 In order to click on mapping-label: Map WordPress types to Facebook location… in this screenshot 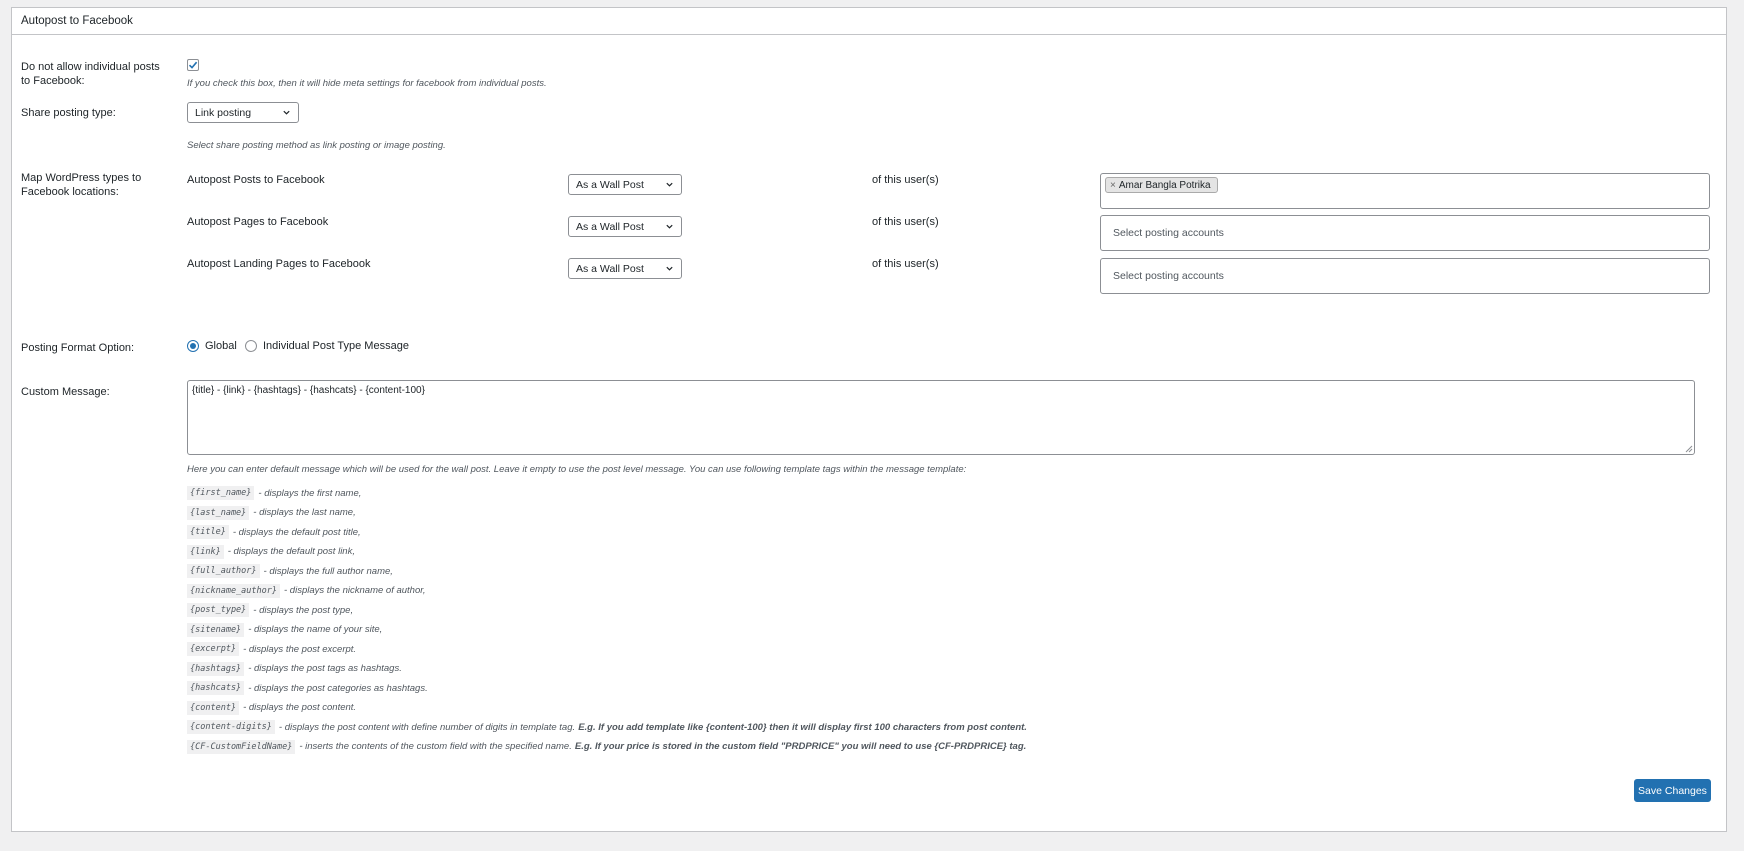, I will do `click(81, 185)`.